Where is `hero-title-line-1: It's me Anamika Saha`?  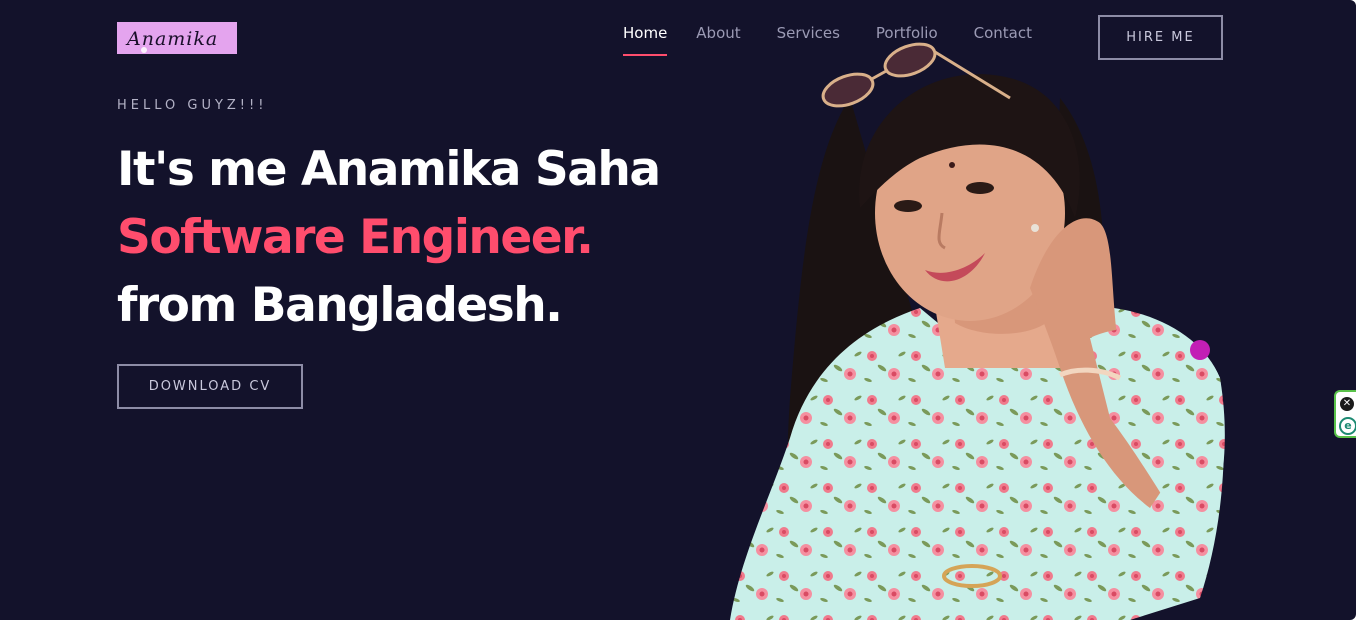 hero-title-line-1: It's me Anamika Saha is located at coordinates (389, 169).